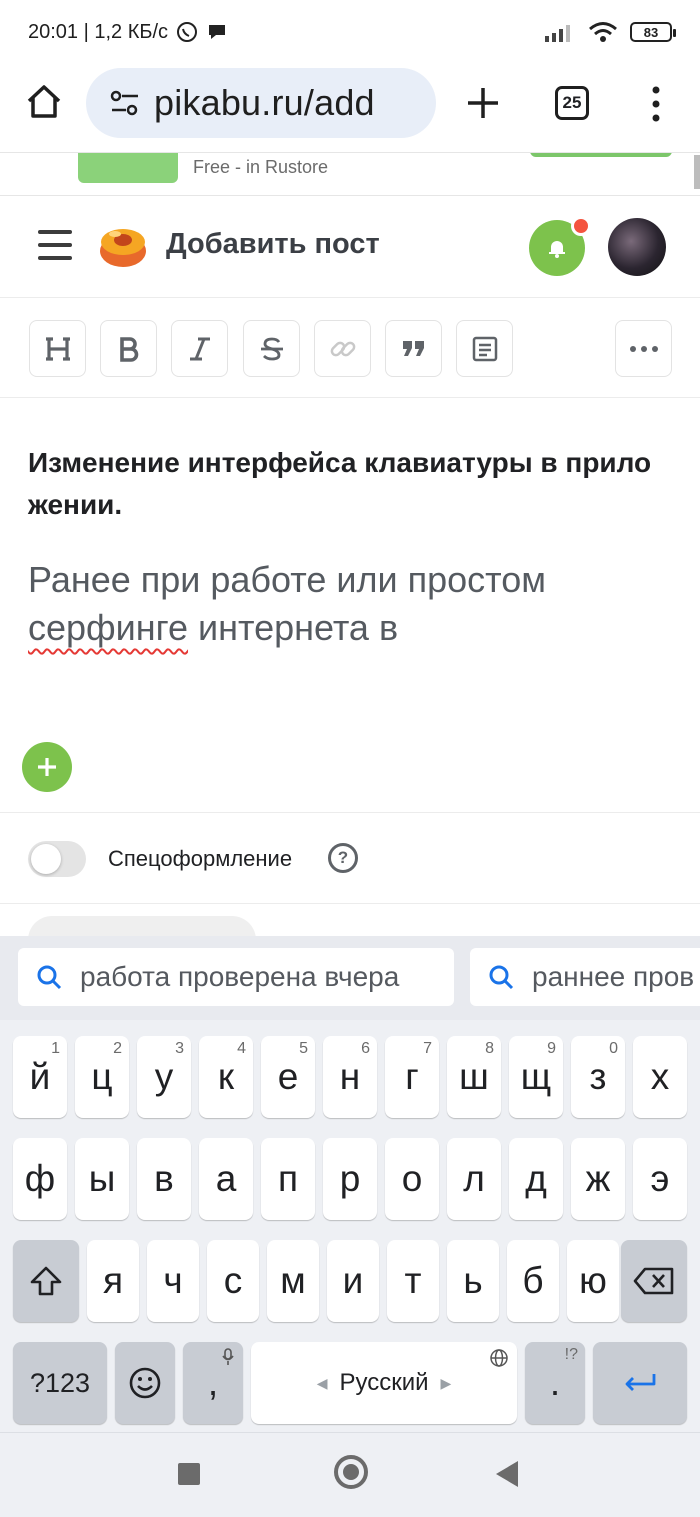 Image resolution: width=700 pixels, height=1517 pixels. I want to click on notifications-button, so click(560, 246).